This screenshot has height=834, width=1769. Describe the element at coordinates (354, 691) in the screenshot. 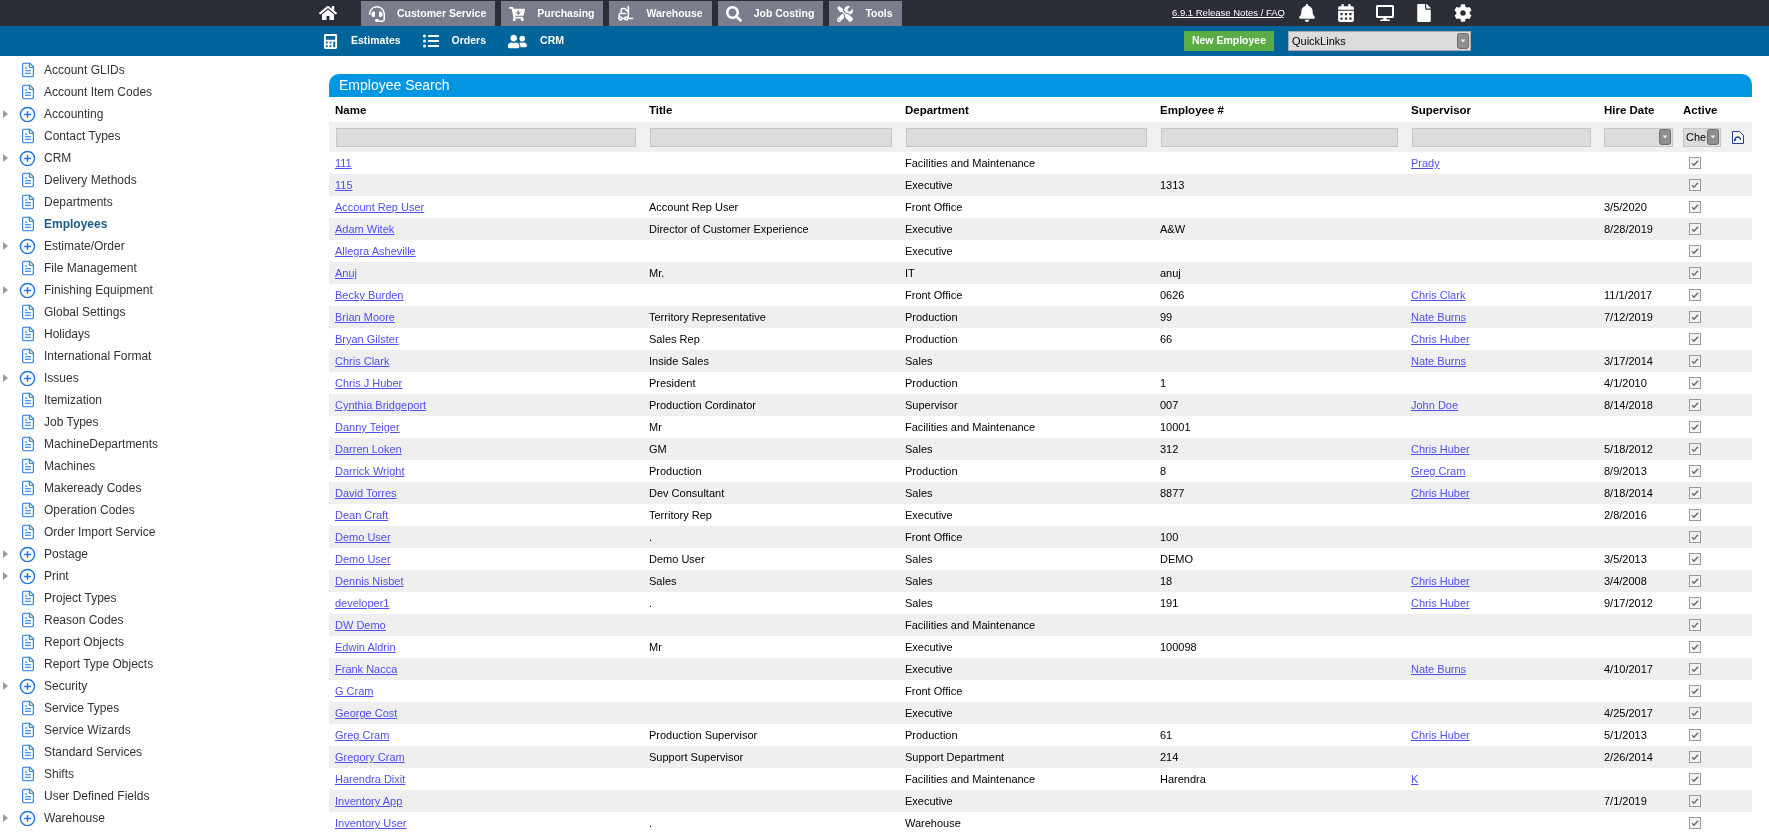

I see `employee-link: G Cram` at that location.